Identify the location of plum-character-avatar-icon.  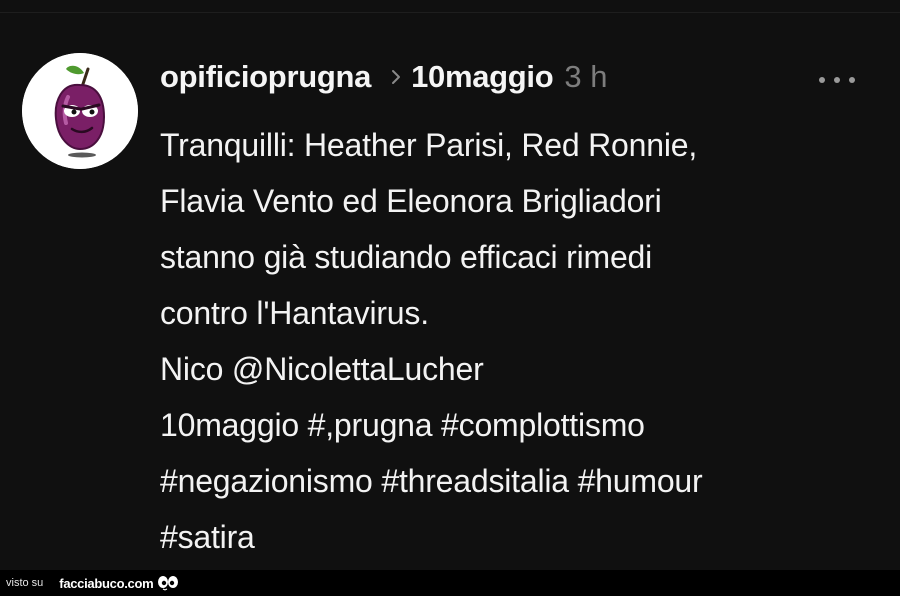
(80, 111).